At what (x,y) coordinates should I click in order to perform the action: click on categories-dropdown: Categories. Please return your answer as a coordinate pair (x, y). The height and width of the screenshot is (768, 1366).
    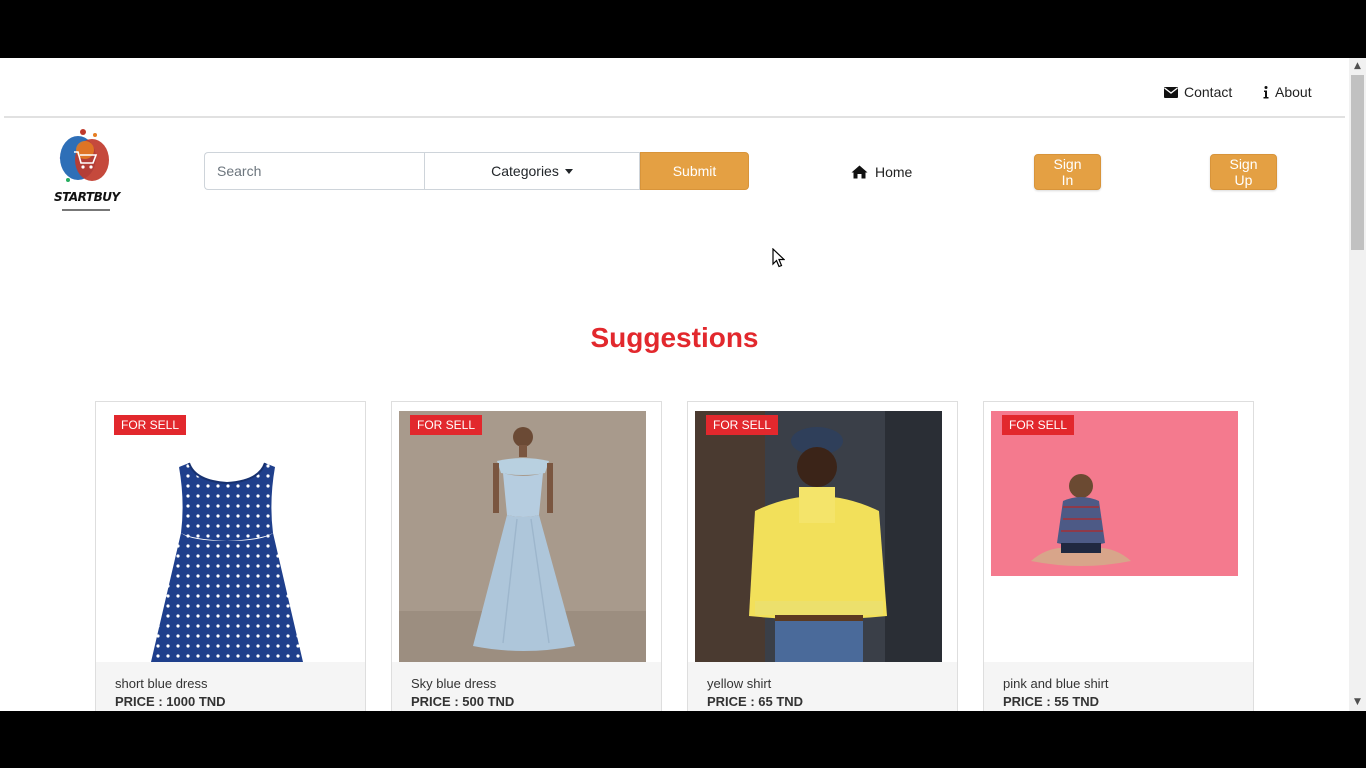
    Looking at the image, I should click on (532, 171).